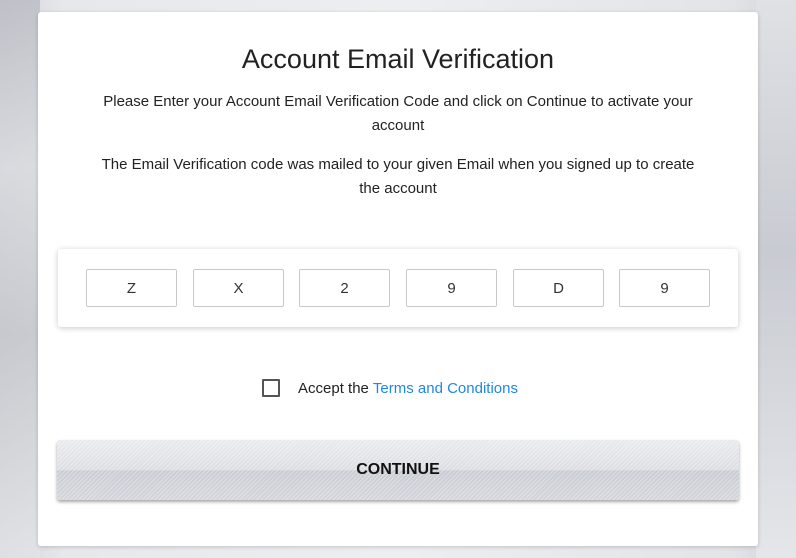 This screenshot has width=796, height=558. Describe the element at coordinates (333, 388) in the screenshot. I see `terms-prefix-text: Accept the` at that location.